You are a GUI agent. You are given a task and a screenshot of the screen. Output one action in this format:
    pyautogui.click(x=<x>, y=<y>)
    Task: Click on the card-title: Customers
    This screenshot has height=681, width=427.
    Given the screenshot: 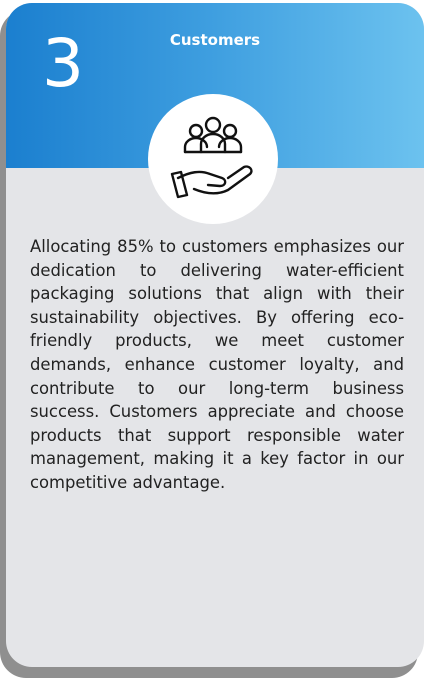 What is the action you would take?
    pyautogui.click(x=215, y=40)
    